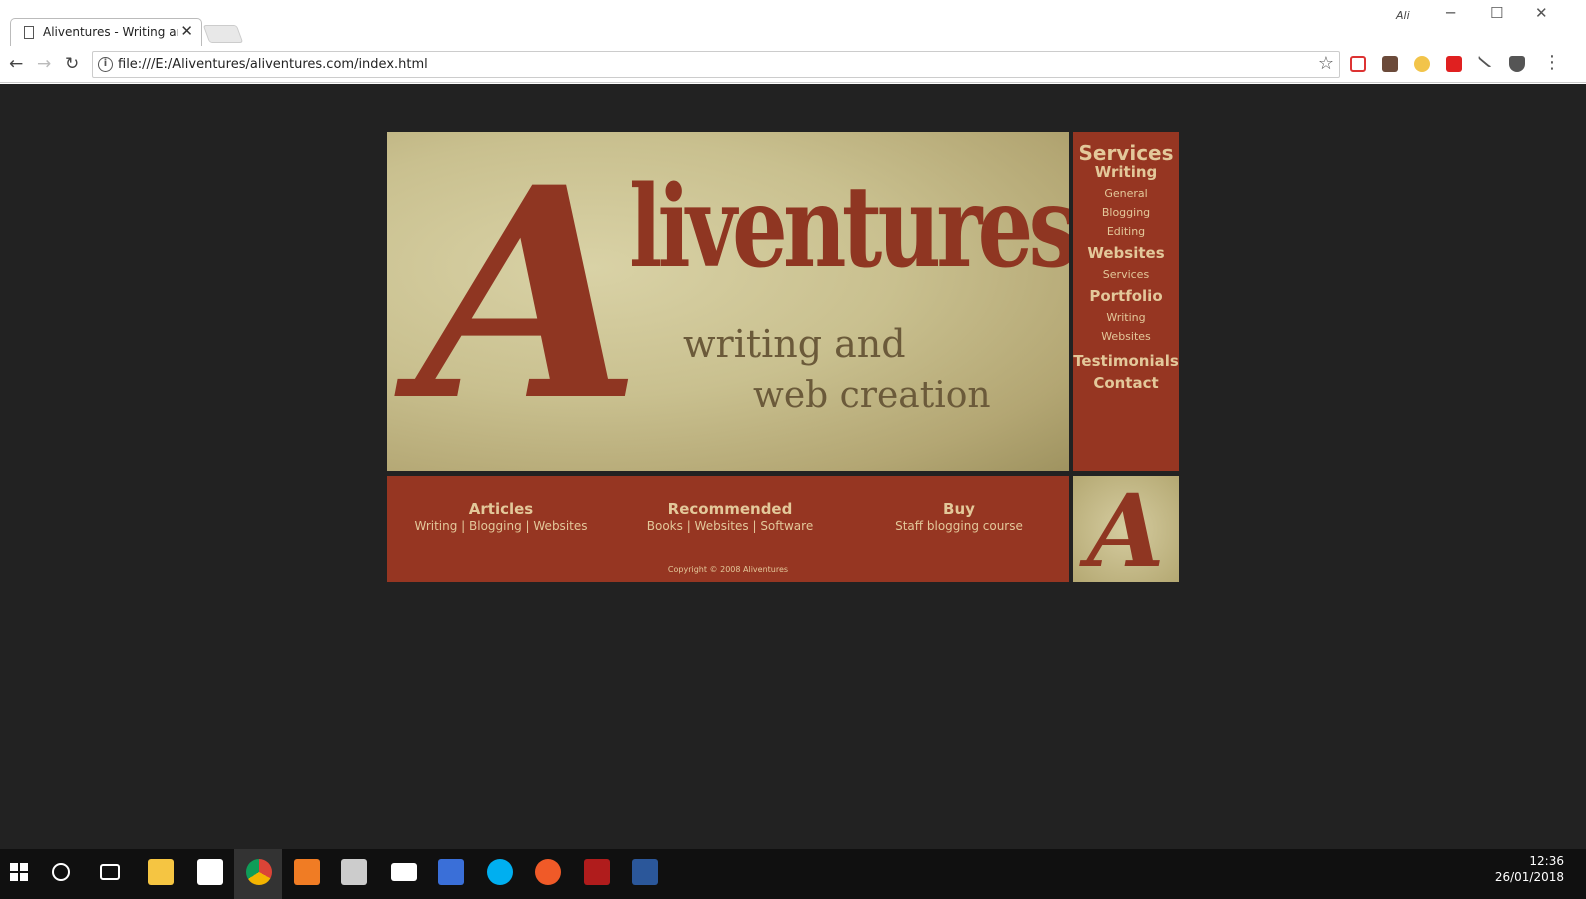 Image resolution: width=1586 pixels, height=899 pixels. What do you see at coordinates (1326, 63) in the screenshot?
I see `bookmark-star-icon: ☆` at bounding box center [1326, 63].